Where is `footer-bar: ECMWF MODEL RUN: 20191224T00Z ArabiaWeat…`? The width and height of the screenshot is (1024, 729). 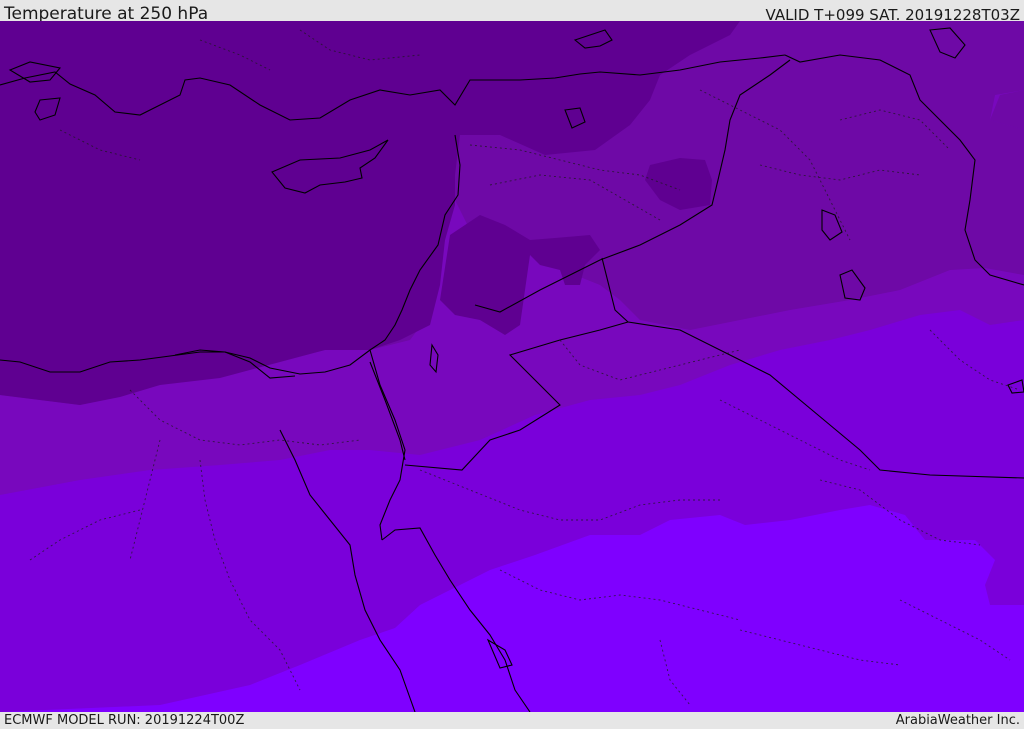
footer-bar: ECMWF MODEL RUN: 20191224T00Z ArabiaWeat… is located at coordinates (512, 720).